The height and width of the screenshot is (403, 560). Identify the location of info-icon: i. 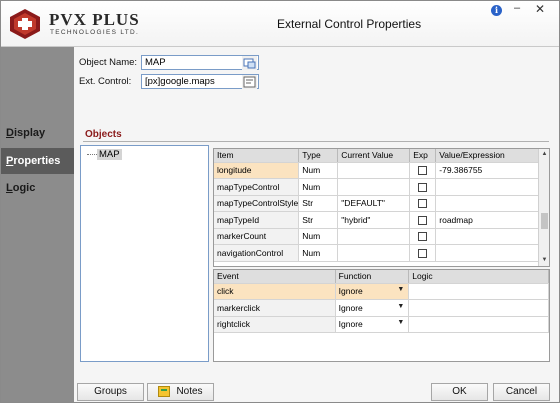
(496, 10).